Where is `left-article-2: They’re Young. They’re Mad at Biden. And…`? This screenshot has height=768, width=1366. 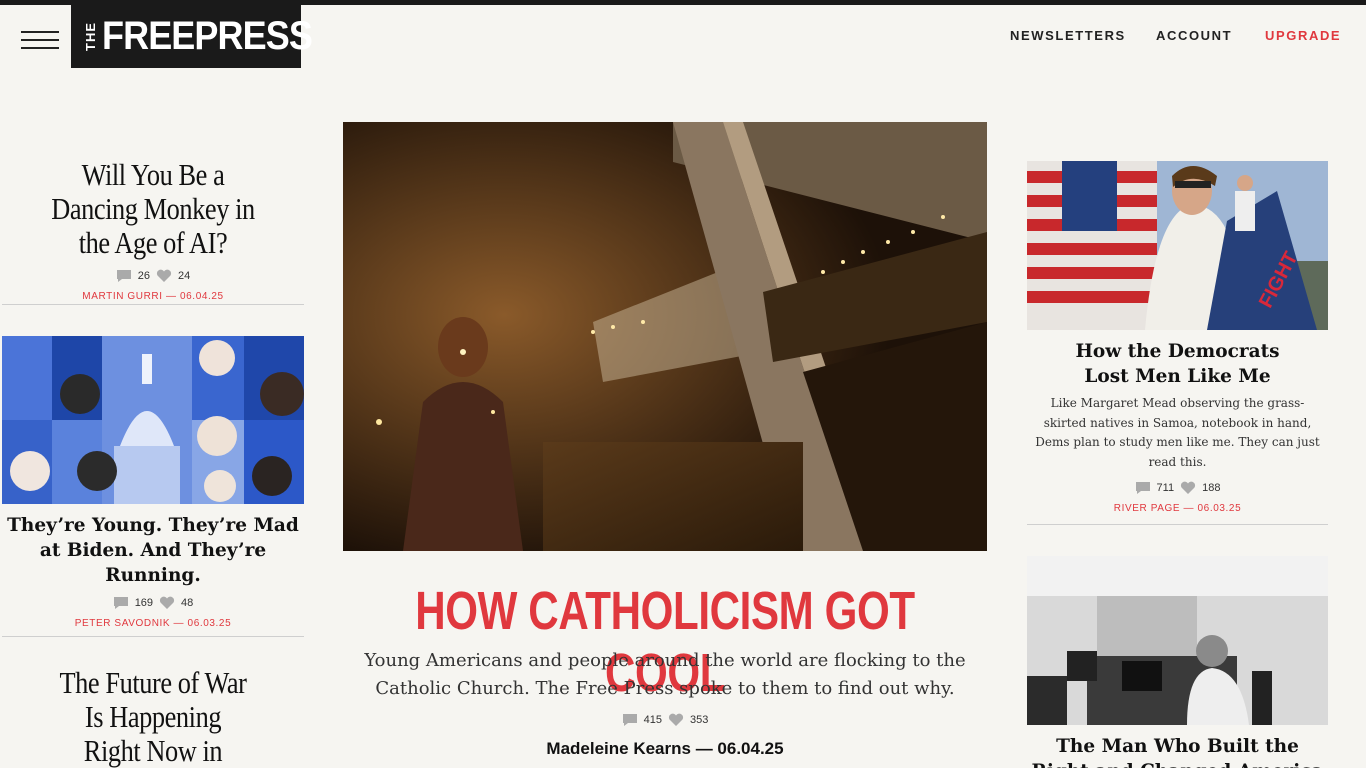 left-article-2: They’re Young. They’re Mad at Biden. And… is located at coordinates (153, 571).